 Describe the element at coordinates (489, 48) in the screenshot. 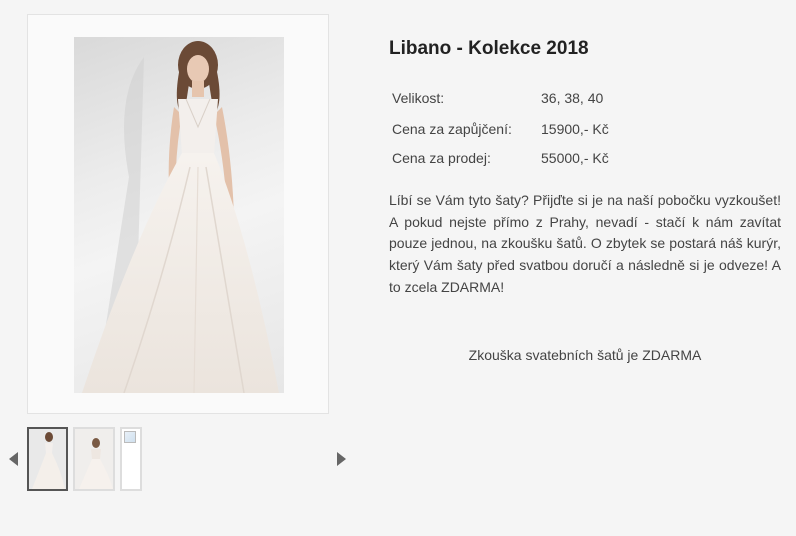

I see `product-title: Libano - Kolekce 2018` at that location.